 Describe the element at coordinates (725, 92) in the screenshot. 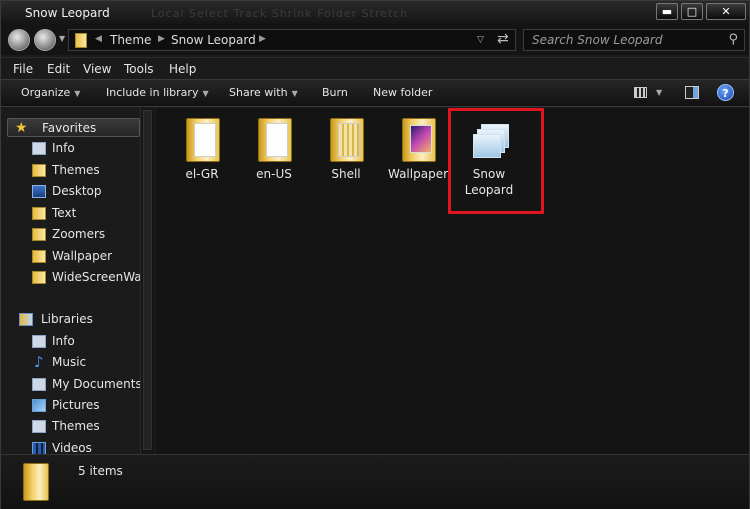

I see `help-icon: ?` at that location.